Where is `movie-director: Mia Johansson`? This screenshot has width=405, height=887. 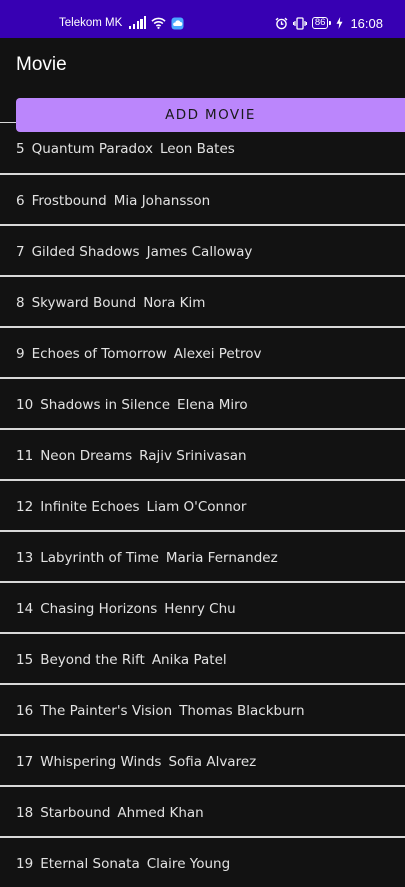
movie-director: Mia Johansson is located at coordinates (162, 201).